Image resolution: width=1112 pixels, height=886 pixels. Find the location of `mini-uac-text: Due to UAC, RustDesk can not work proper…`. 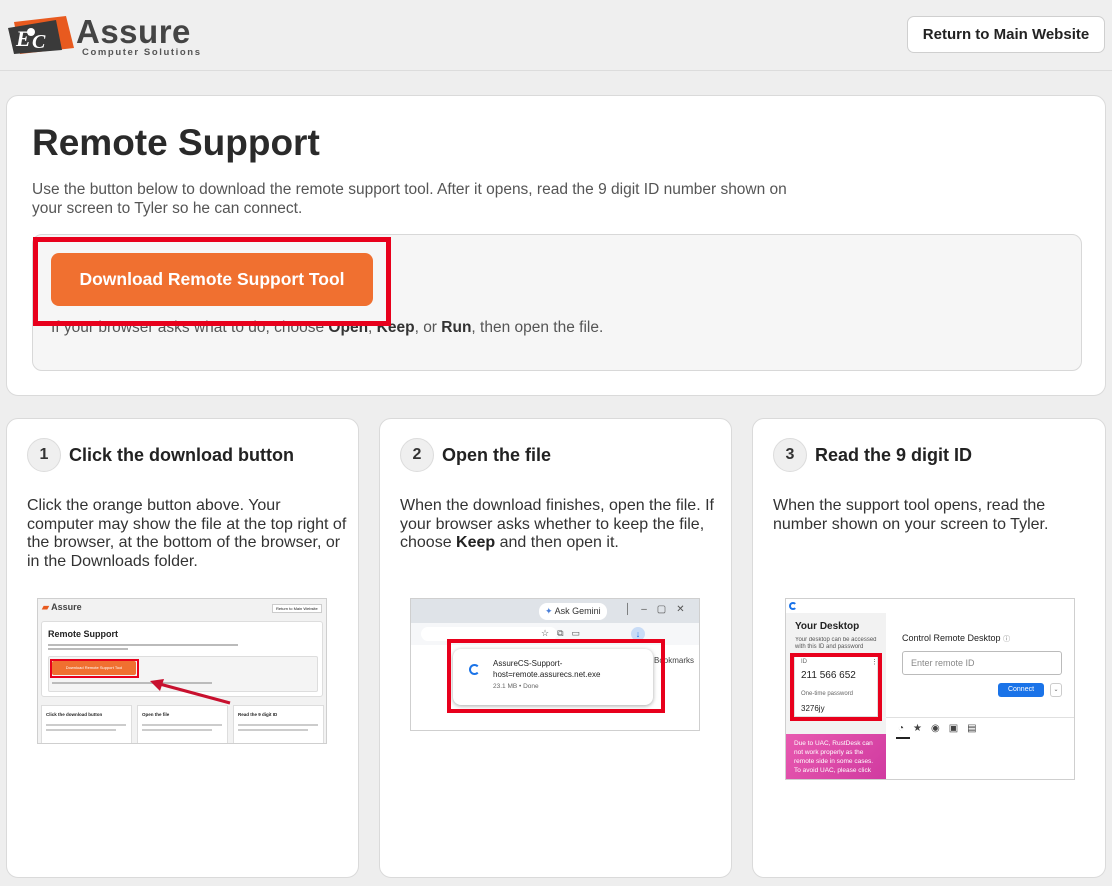

mini-uac-text: Due to UAC, RustDesk can not work proper… is located at coordinates (834, 757).